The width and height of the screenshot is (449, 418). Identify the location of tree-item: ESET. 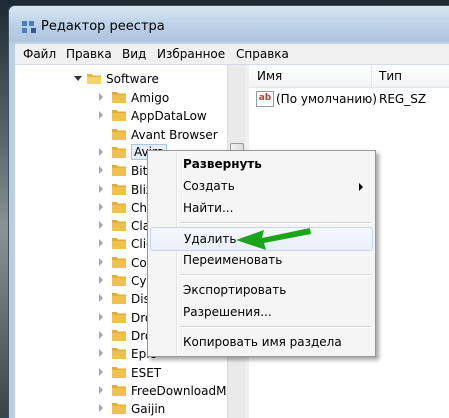
(121, 372).